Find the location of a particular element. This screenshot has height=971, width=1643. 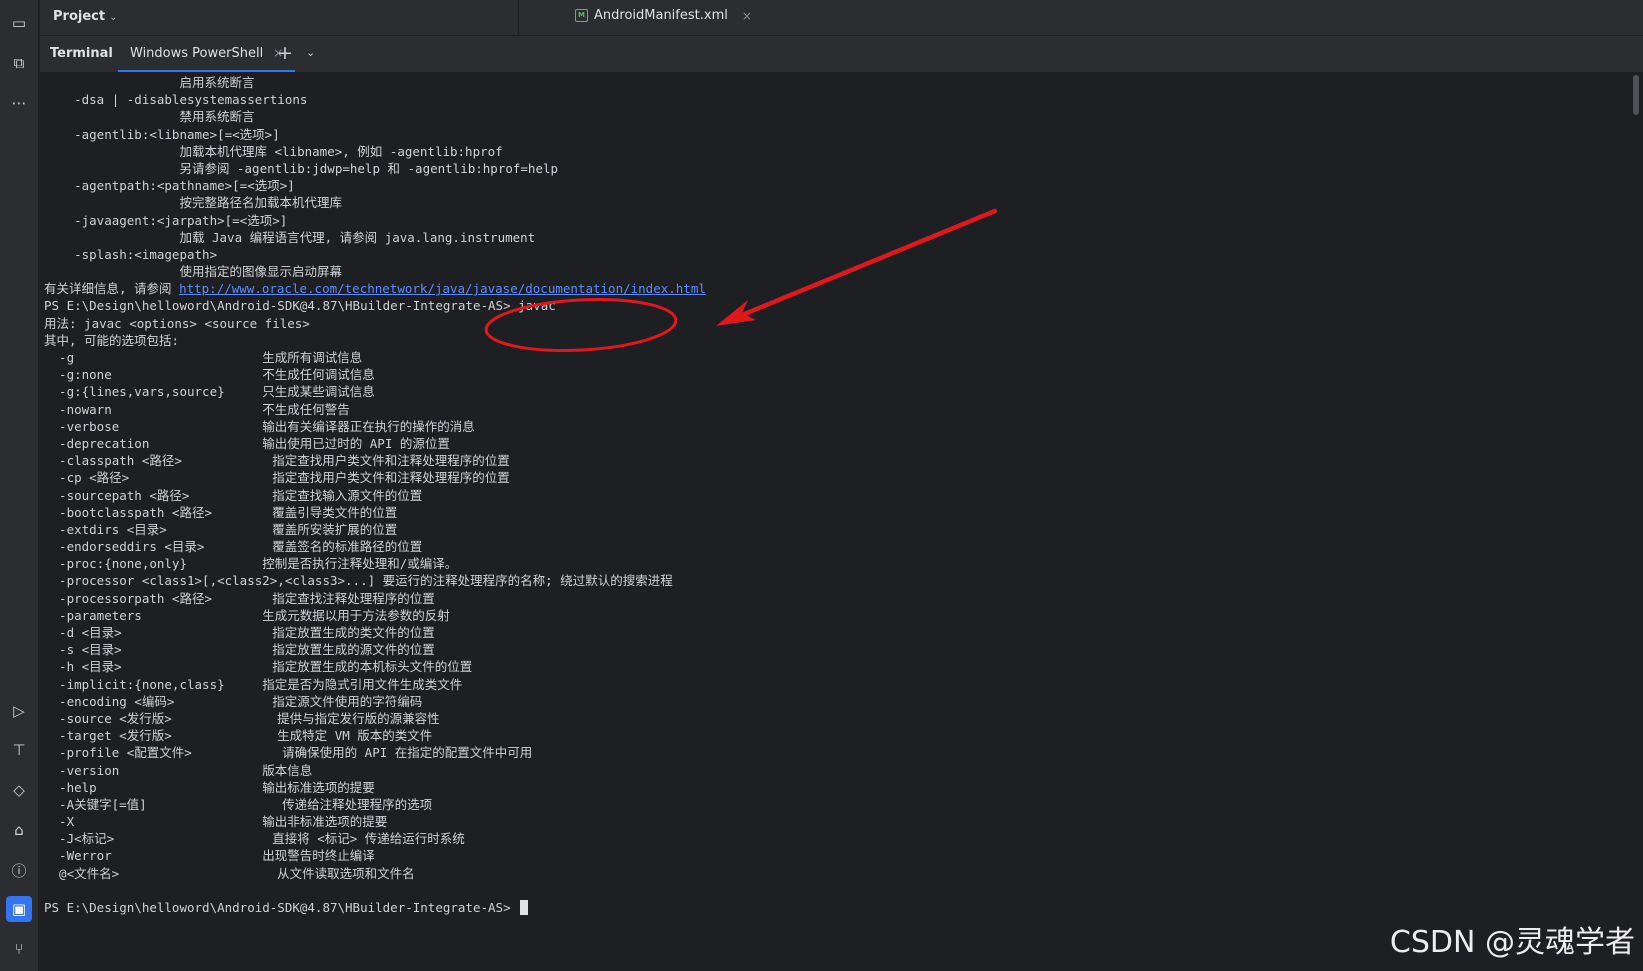

terminal-line: -processorpath <路径> 指定查找注释处理程序的位置 is located at coordinates (843, 598).